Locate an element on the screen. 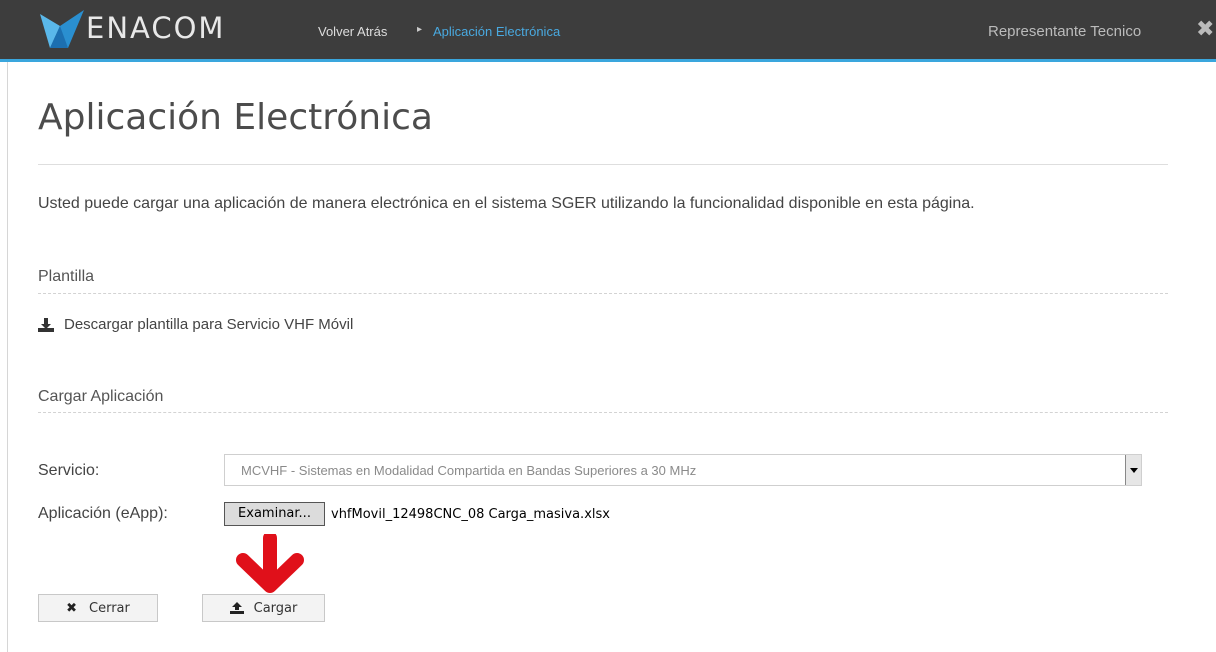  section-heading-plantilla: Plantilla is located at coordinates (66, 276).